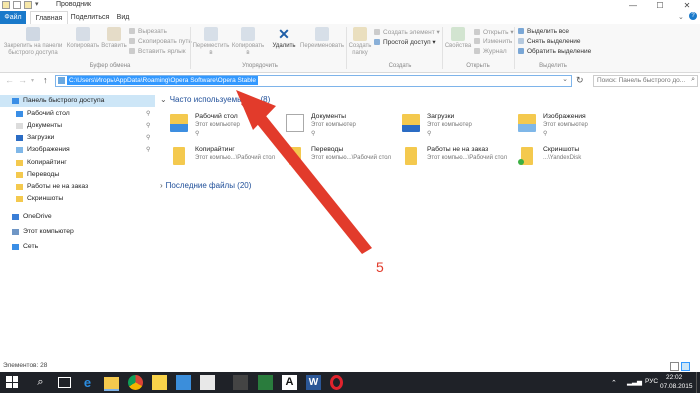 This screenshot has height=393, width=700. I want to click on back-arrow-icon: ←, so click(9, 80).